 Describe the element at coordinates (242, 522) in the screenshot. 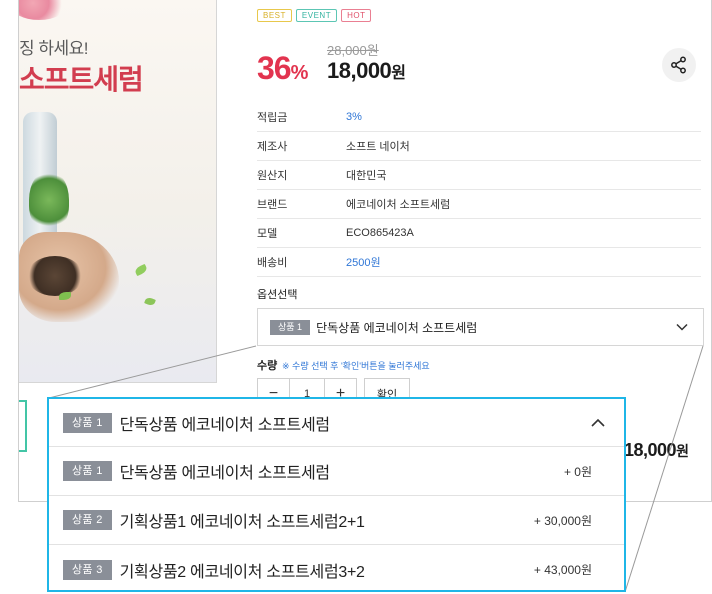

I see `option-label: 기획상품1 에코네이처 소프트세럼2+1` at that location.